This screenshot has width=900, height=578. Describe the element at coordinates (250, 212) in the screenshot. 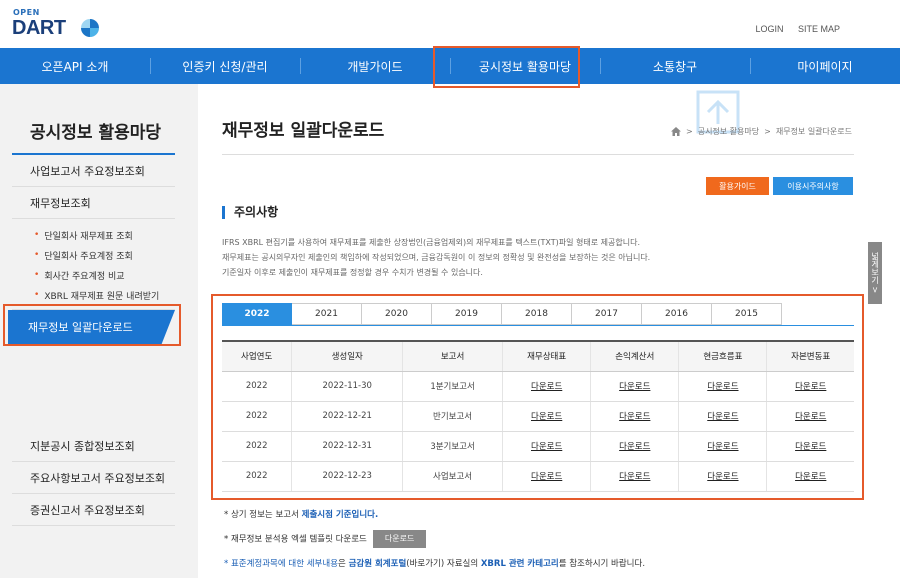

I see `section-title: 주의사항` at that location.